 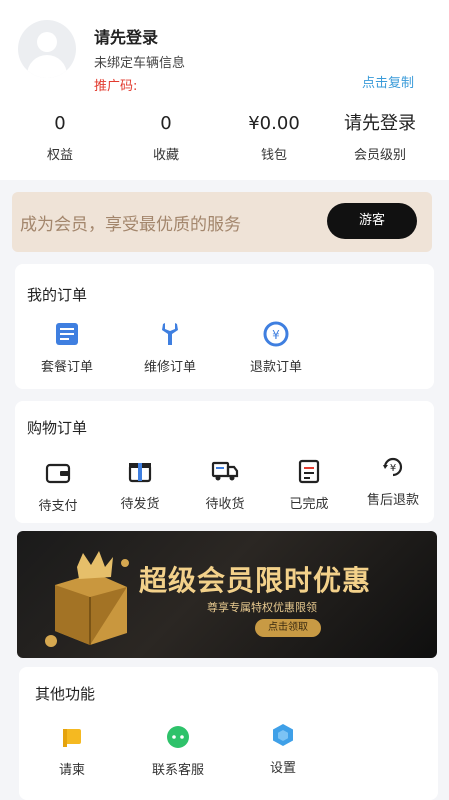 I want to click on shopping-orders-card: 购物订单 待支付 待发货 待收货 已完成 ¥ 售后退款, so click(x=224, y=462).